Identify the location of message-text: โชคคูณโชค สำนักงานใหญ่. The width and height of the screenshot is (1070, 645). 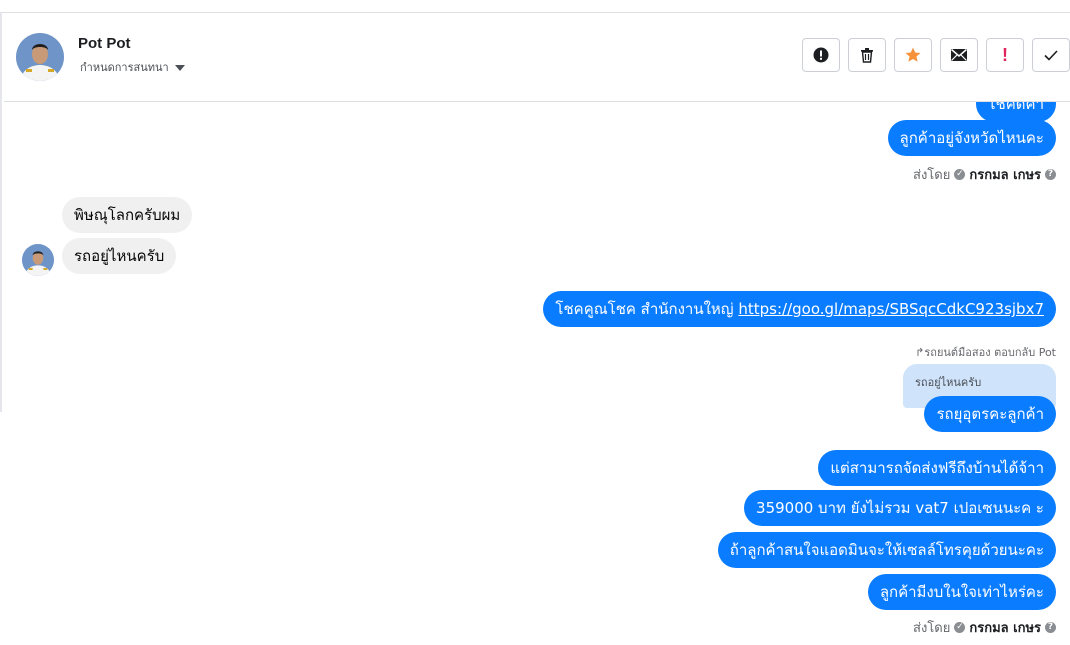
(647, 309).